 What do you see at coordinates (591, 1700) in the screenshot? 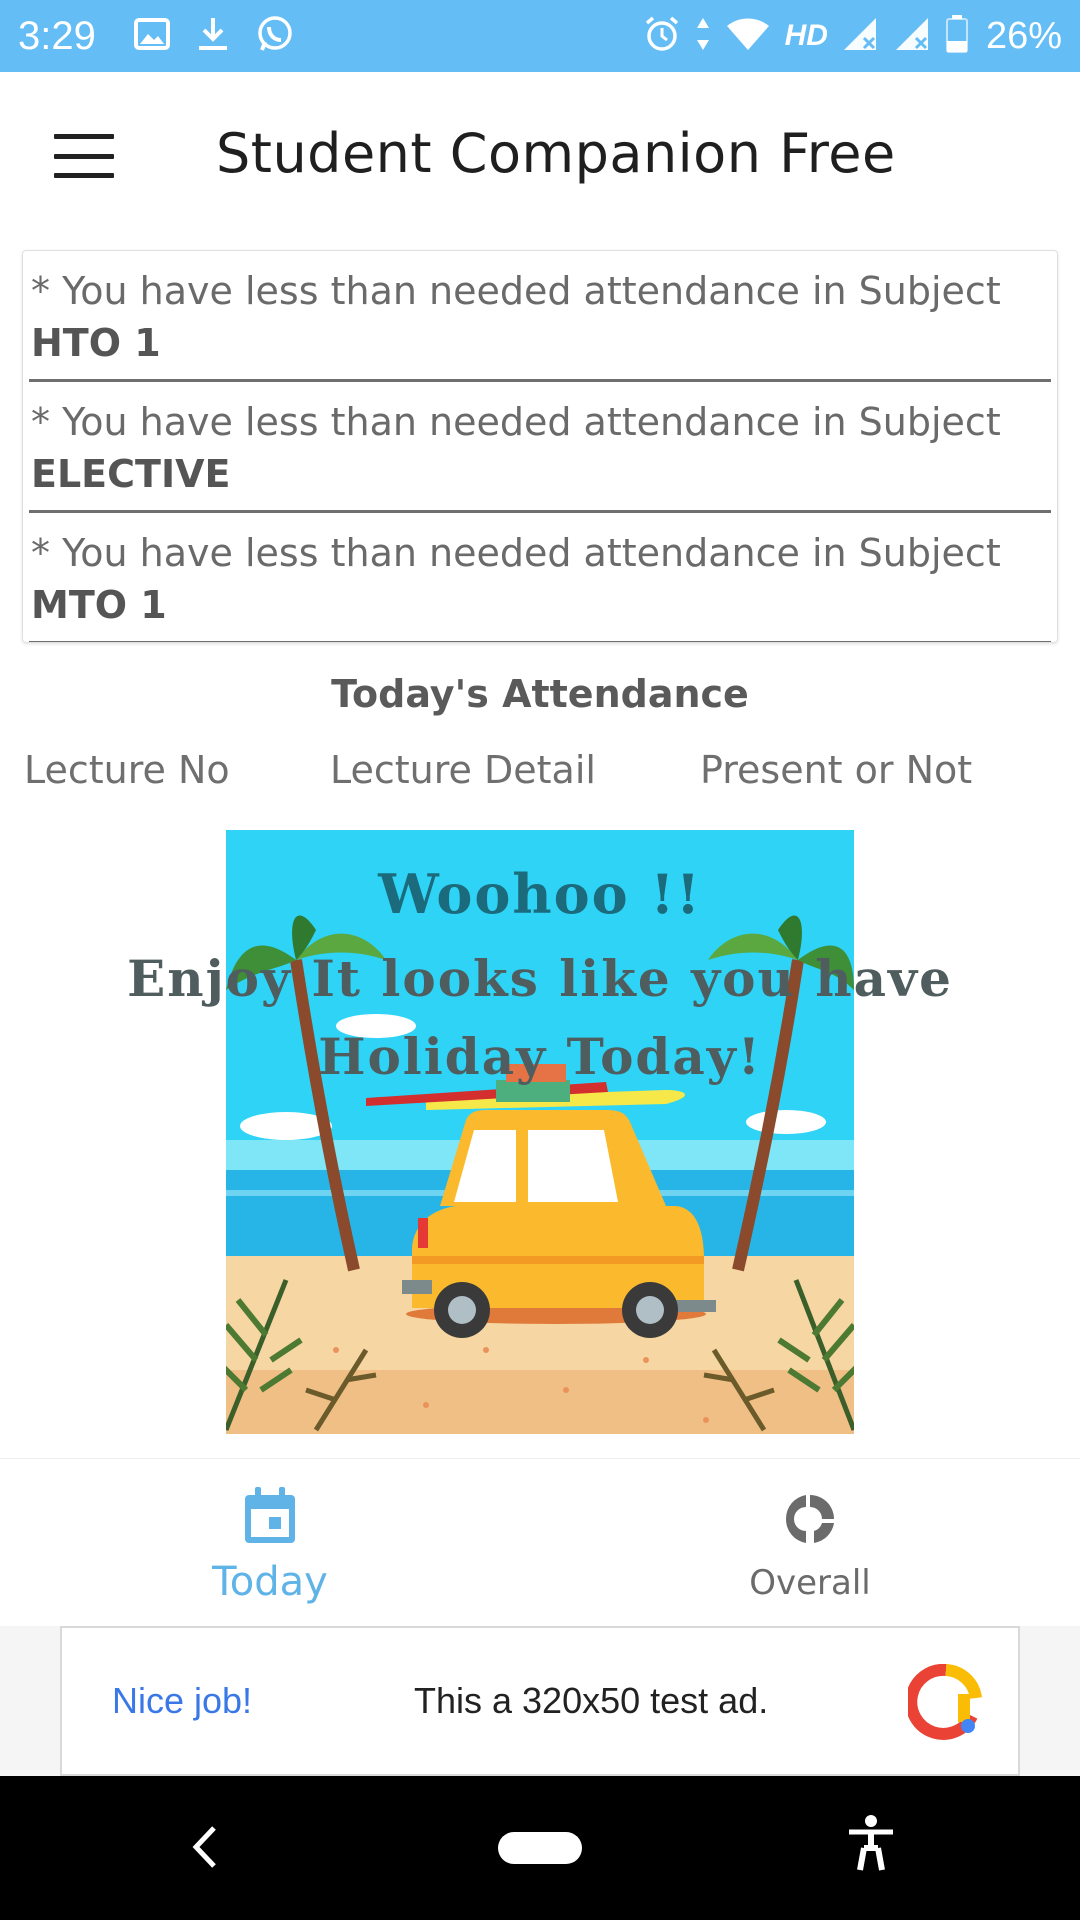
I see `ad-text: This a 320x50 test ad.` at bounding box center [591, 1700].